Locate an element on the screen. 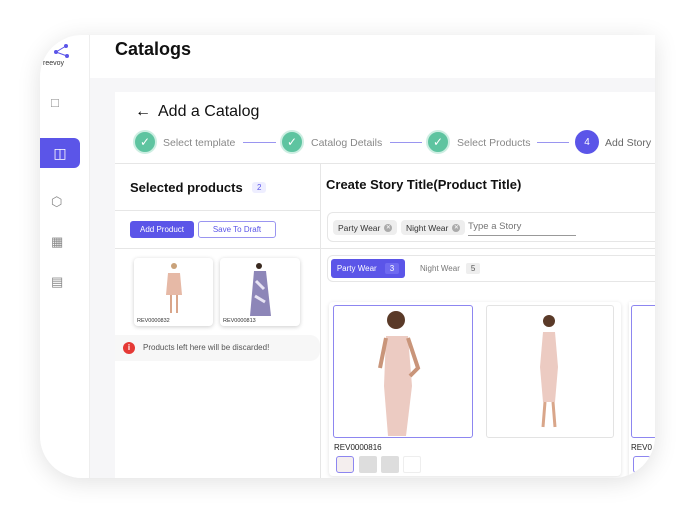 The image size is (694, 522). product-id: REV0000813 is located at coordinates (239, 321).